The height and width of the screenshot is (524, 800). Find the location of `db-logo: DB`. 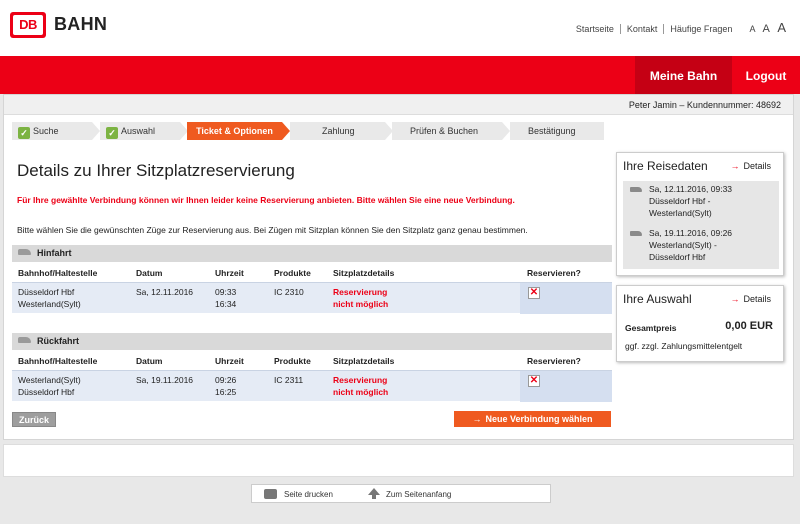

db-logo: DB is located at coordinates (28, 25).